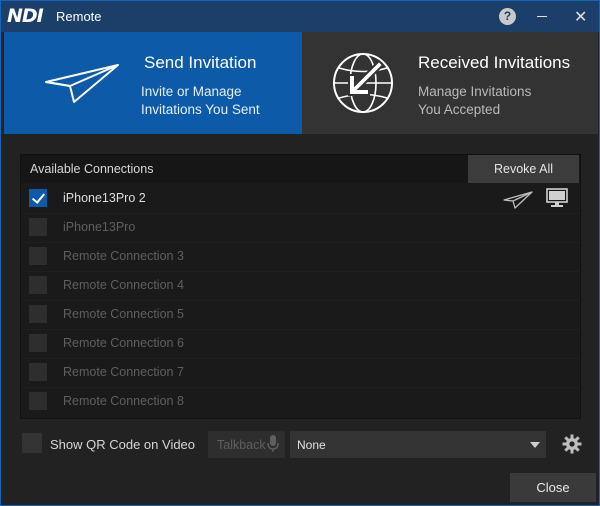 This screenshot has height=506, width=600. What do you see at coordinates (300, 198) in the screenshot?
I see `connection-row: iPhone13Pro 2` at bounding box center [300, 198].